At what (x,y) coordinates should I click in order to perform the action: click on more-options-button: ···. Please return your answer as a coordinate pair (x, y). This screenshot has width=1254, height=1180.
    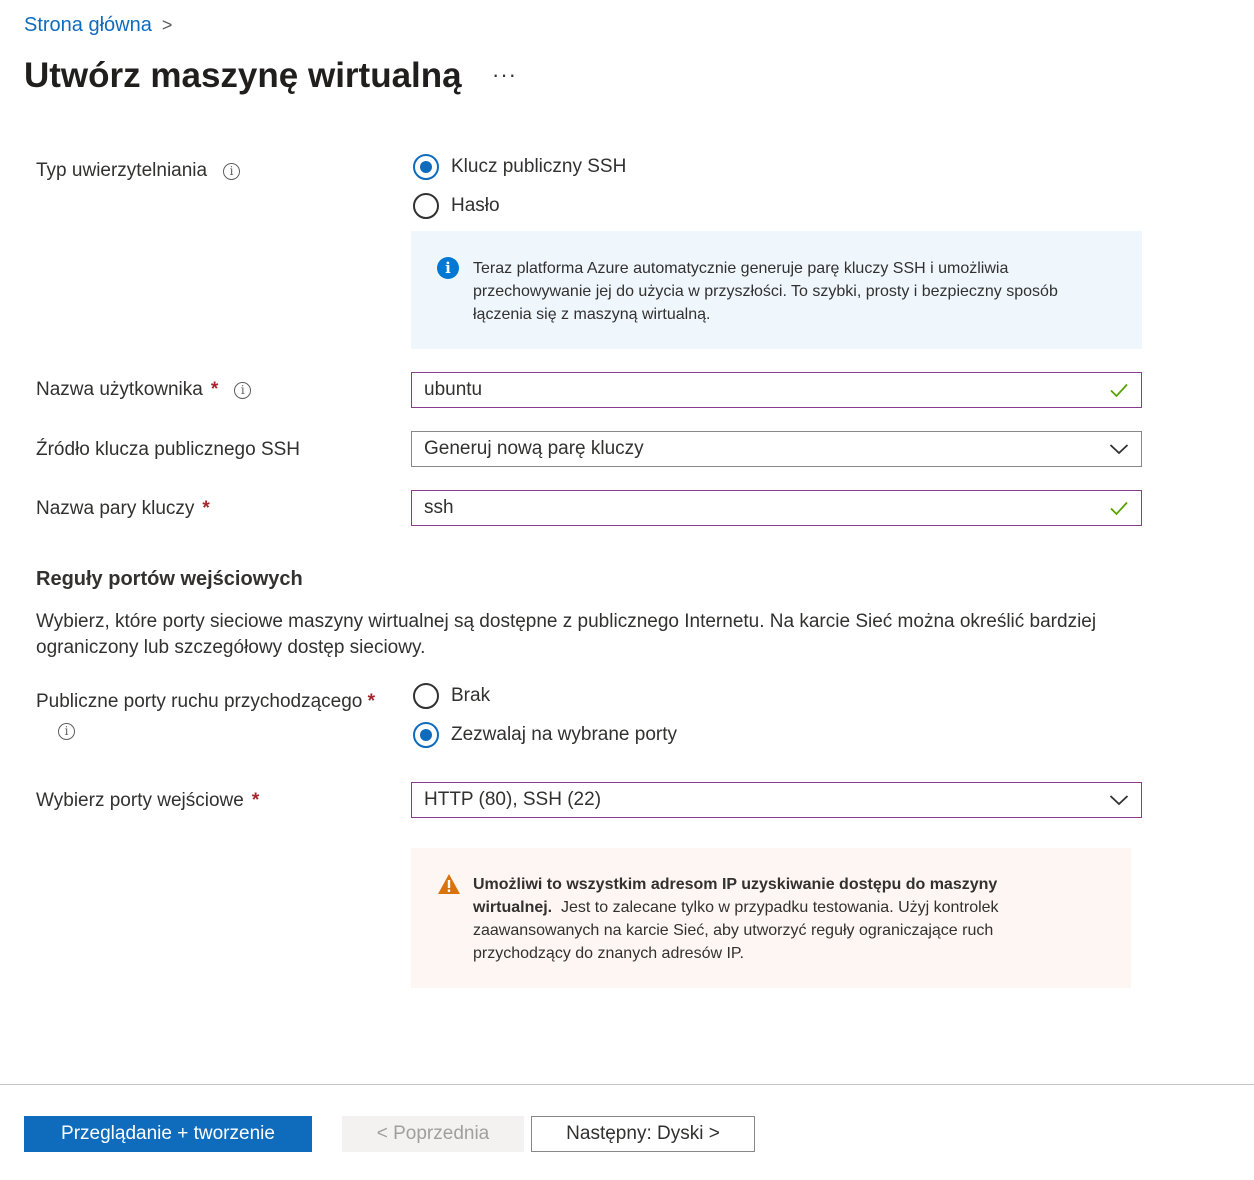
    Looking at the image, I should click on (504, 75).